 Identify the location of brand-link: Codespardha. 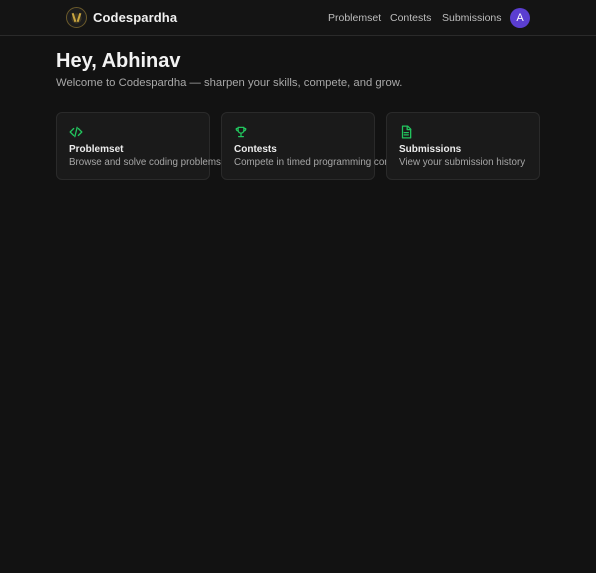
(121, 17).